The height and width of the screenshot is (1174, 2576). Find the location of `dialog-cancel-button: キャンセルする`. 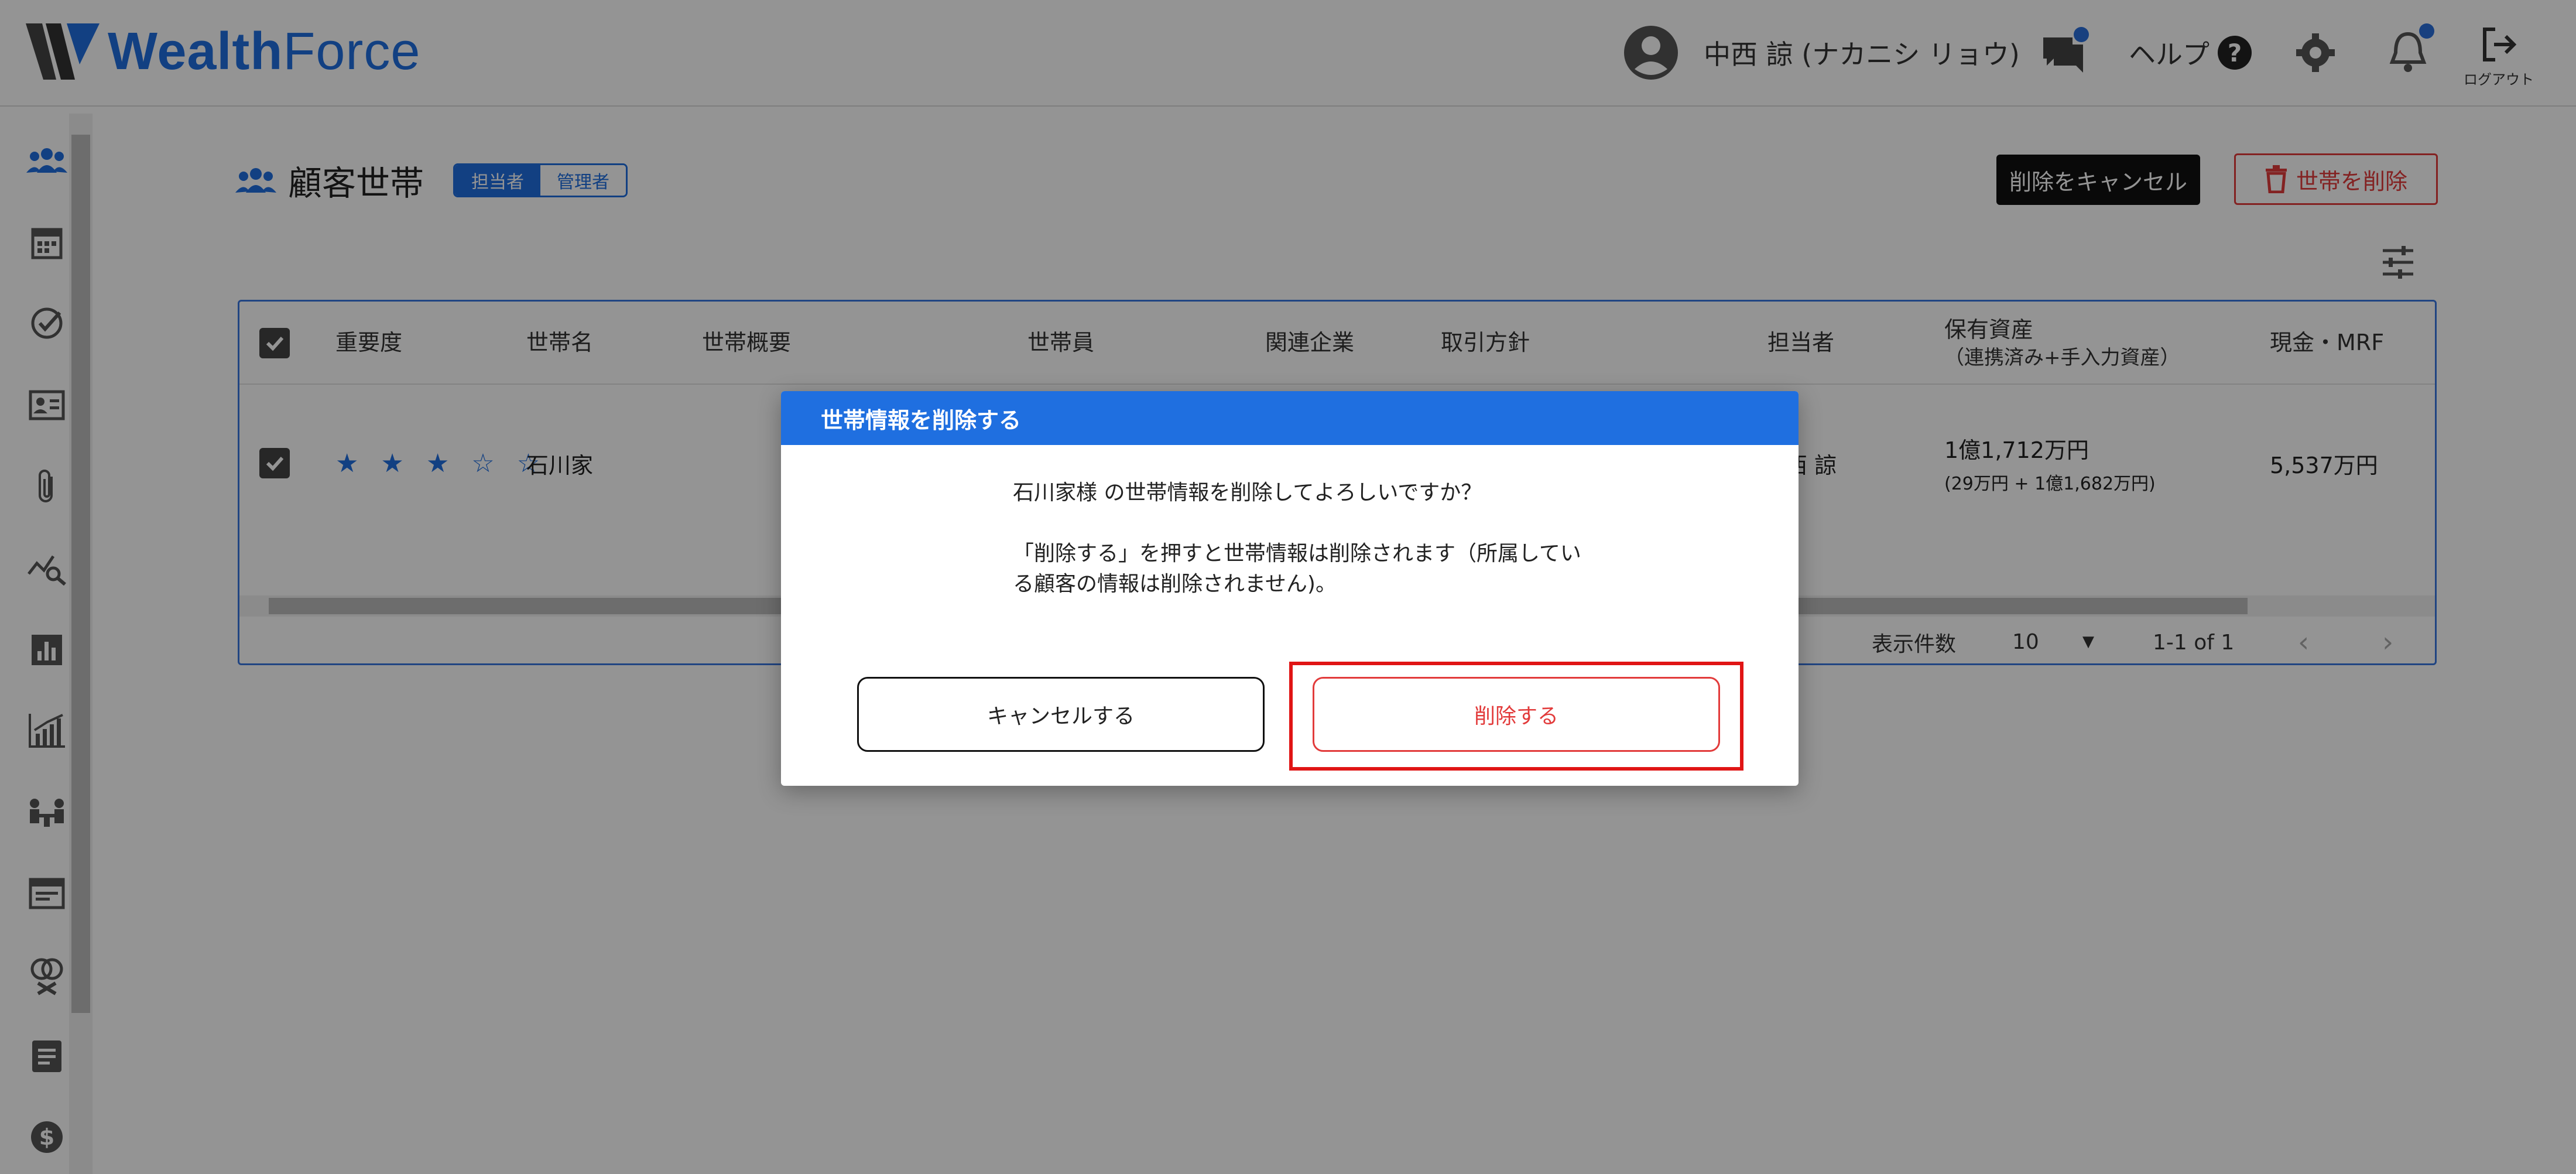

dialog-cancel-button: キャンセルする is located at coordinates (1061, 714).